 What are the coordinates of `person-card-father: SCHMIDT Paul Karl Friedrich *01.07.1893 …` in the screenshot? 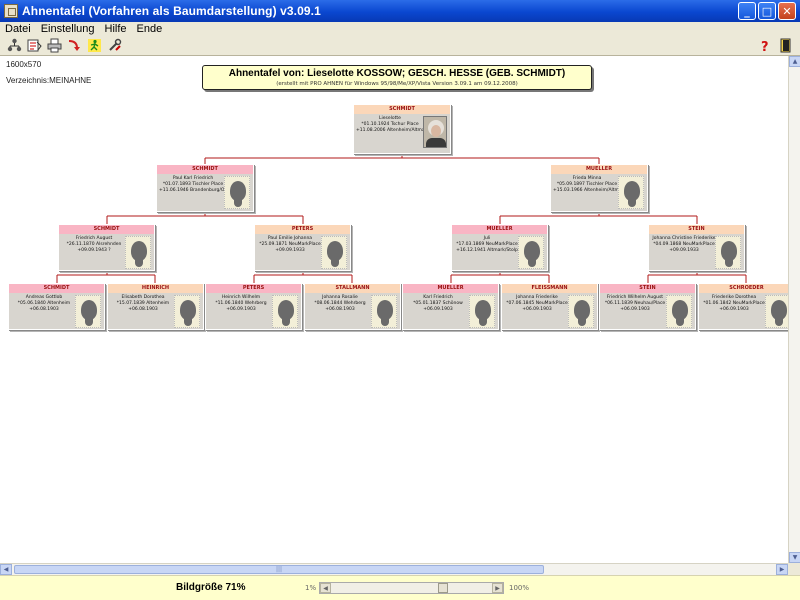 It's located at (205, 188).